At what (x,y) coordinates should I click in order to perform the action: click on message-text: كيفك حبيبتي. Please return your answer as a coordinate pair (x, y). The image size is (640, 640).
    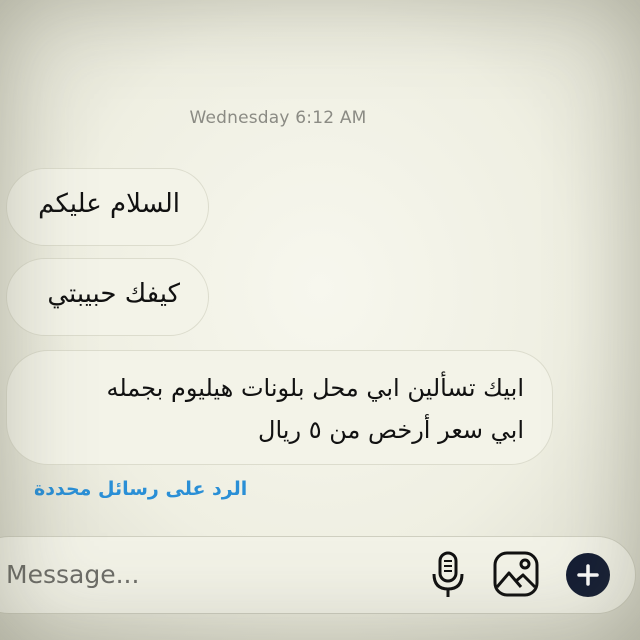
    Looking at the image, I should click on (113, 294).